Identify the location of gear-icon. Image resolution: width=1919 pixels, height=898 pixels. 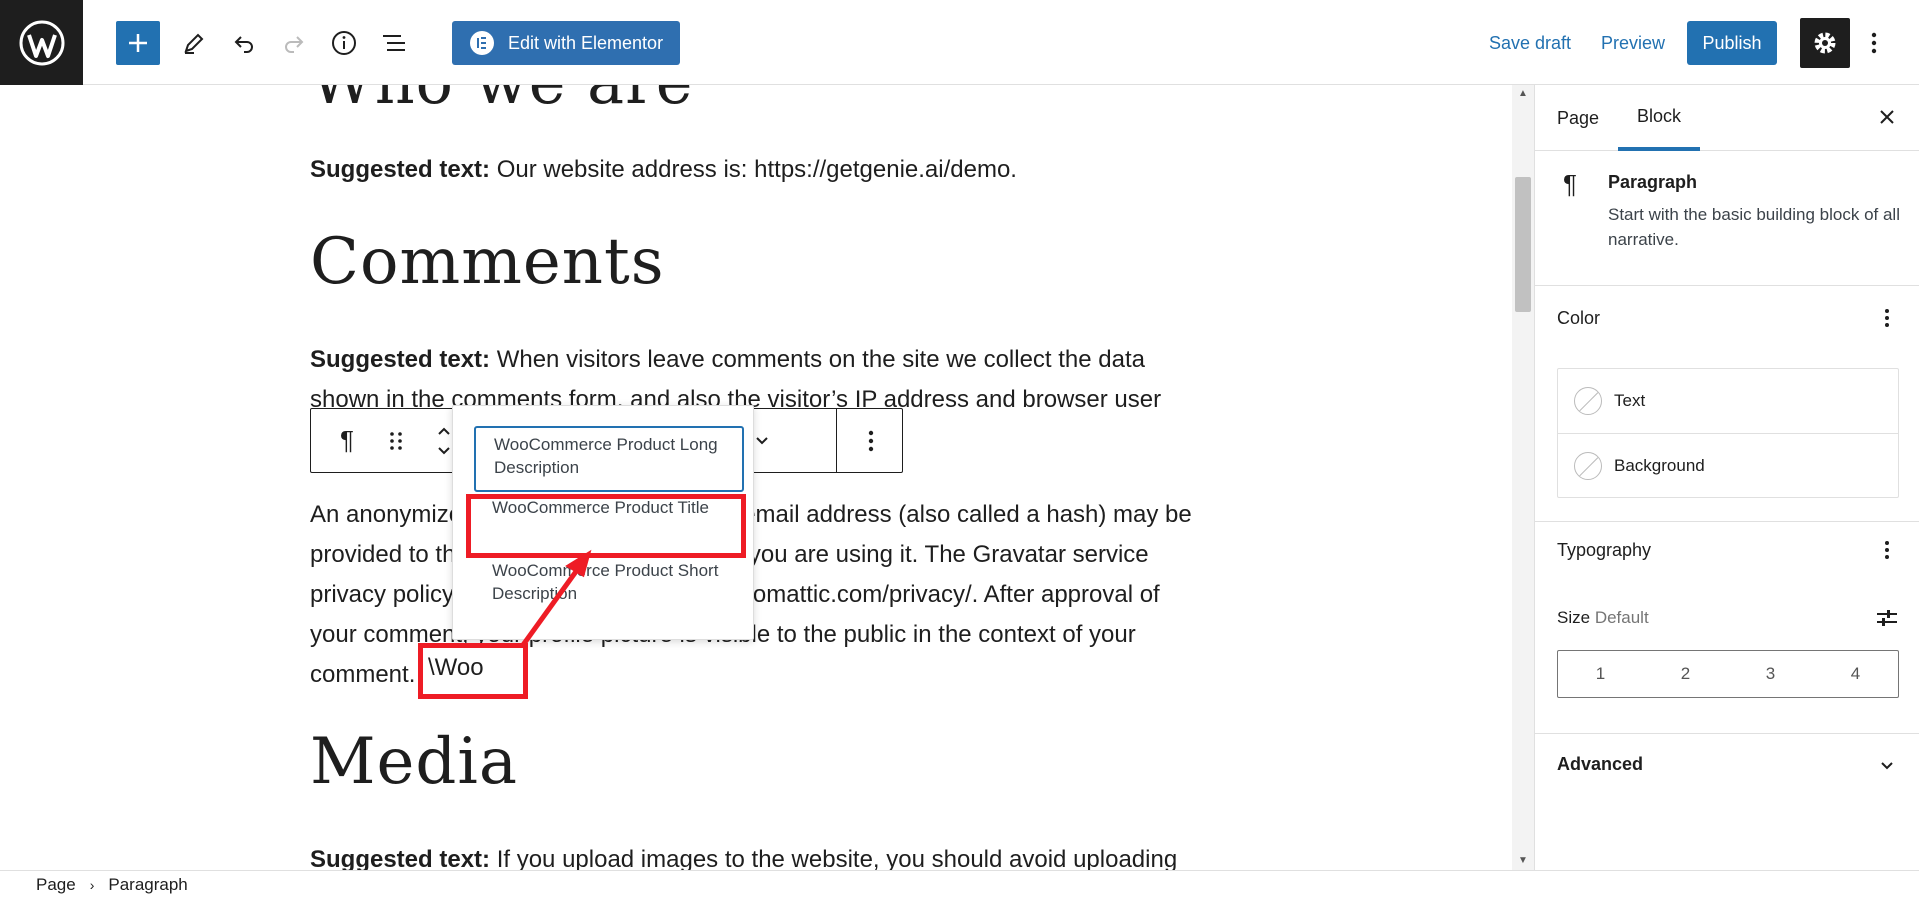
(1825, 43).